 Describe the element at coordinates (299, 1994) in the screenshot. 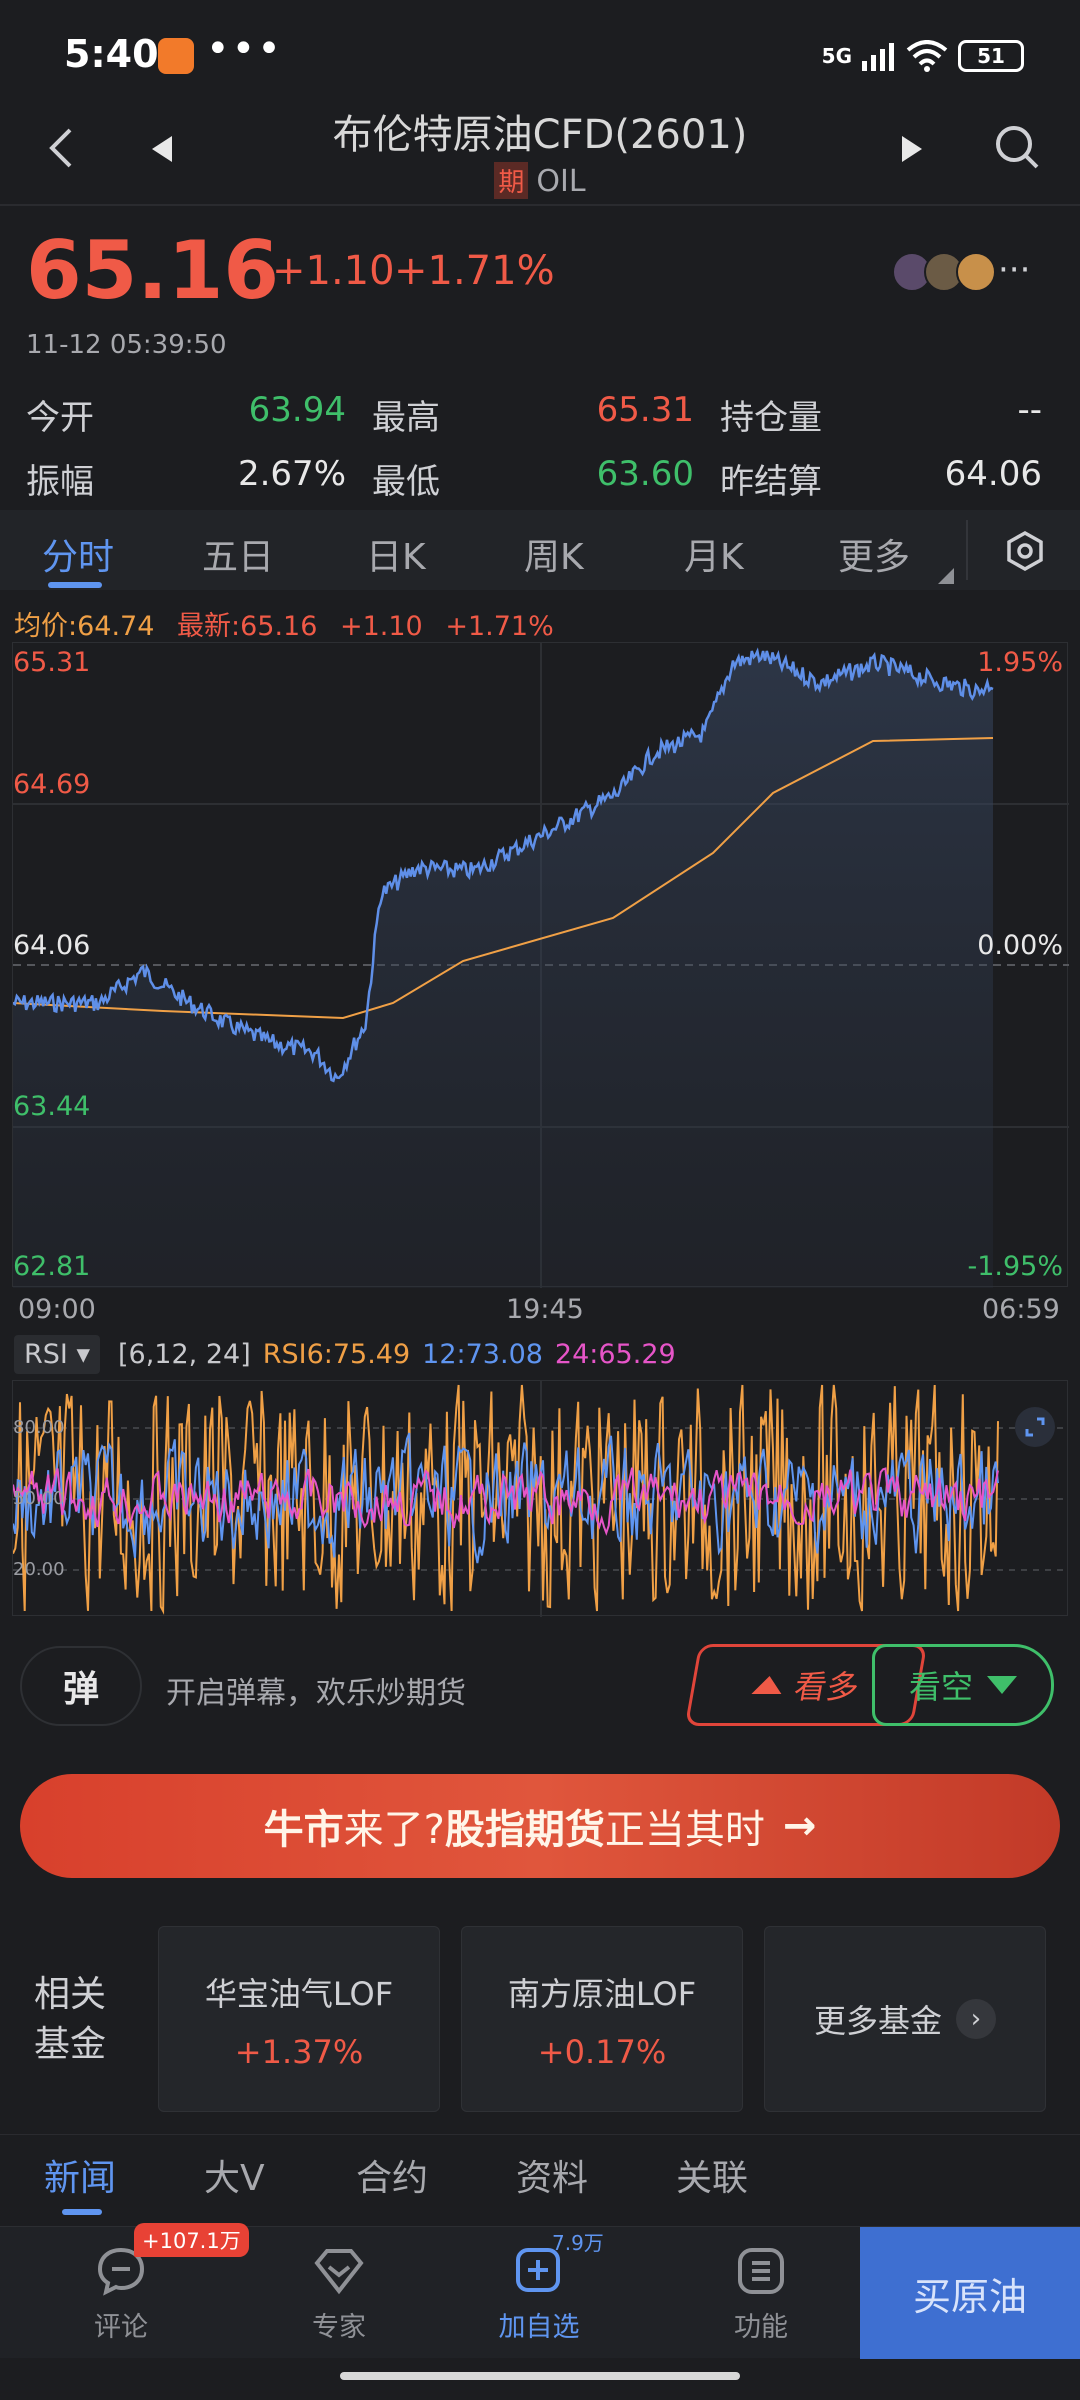

I see `fund-name: 华宝油气LOF` at that location.